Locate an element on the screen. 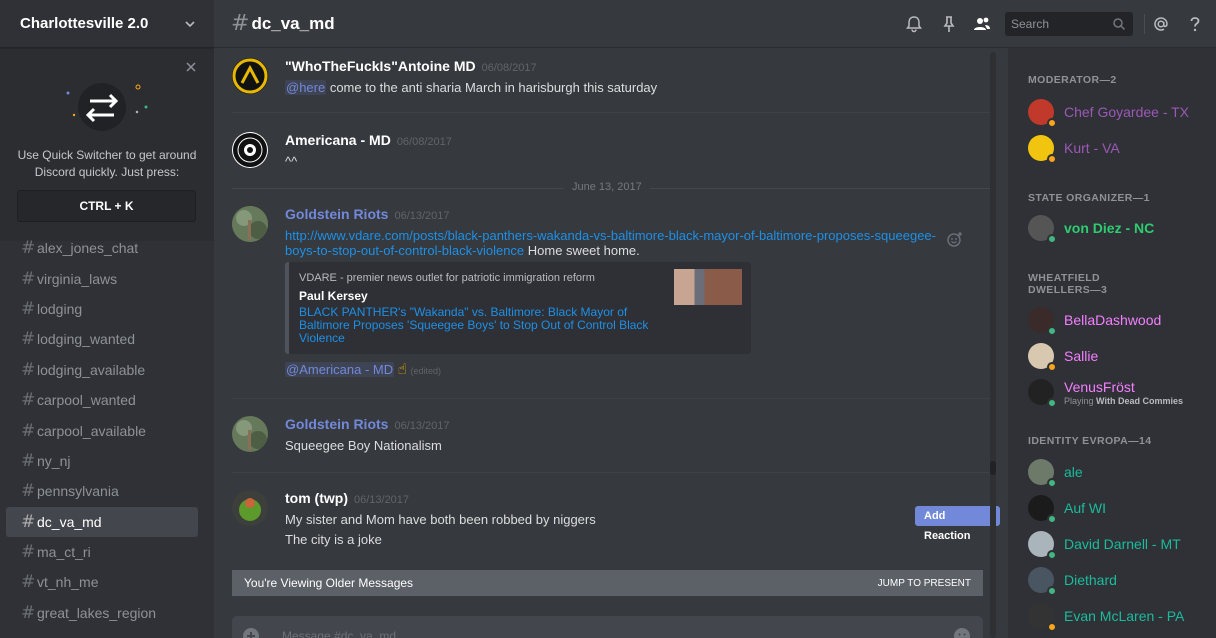 This screenshot has height=638, width=1216. member-item: Sallie is located at coordinates (1122, 356).